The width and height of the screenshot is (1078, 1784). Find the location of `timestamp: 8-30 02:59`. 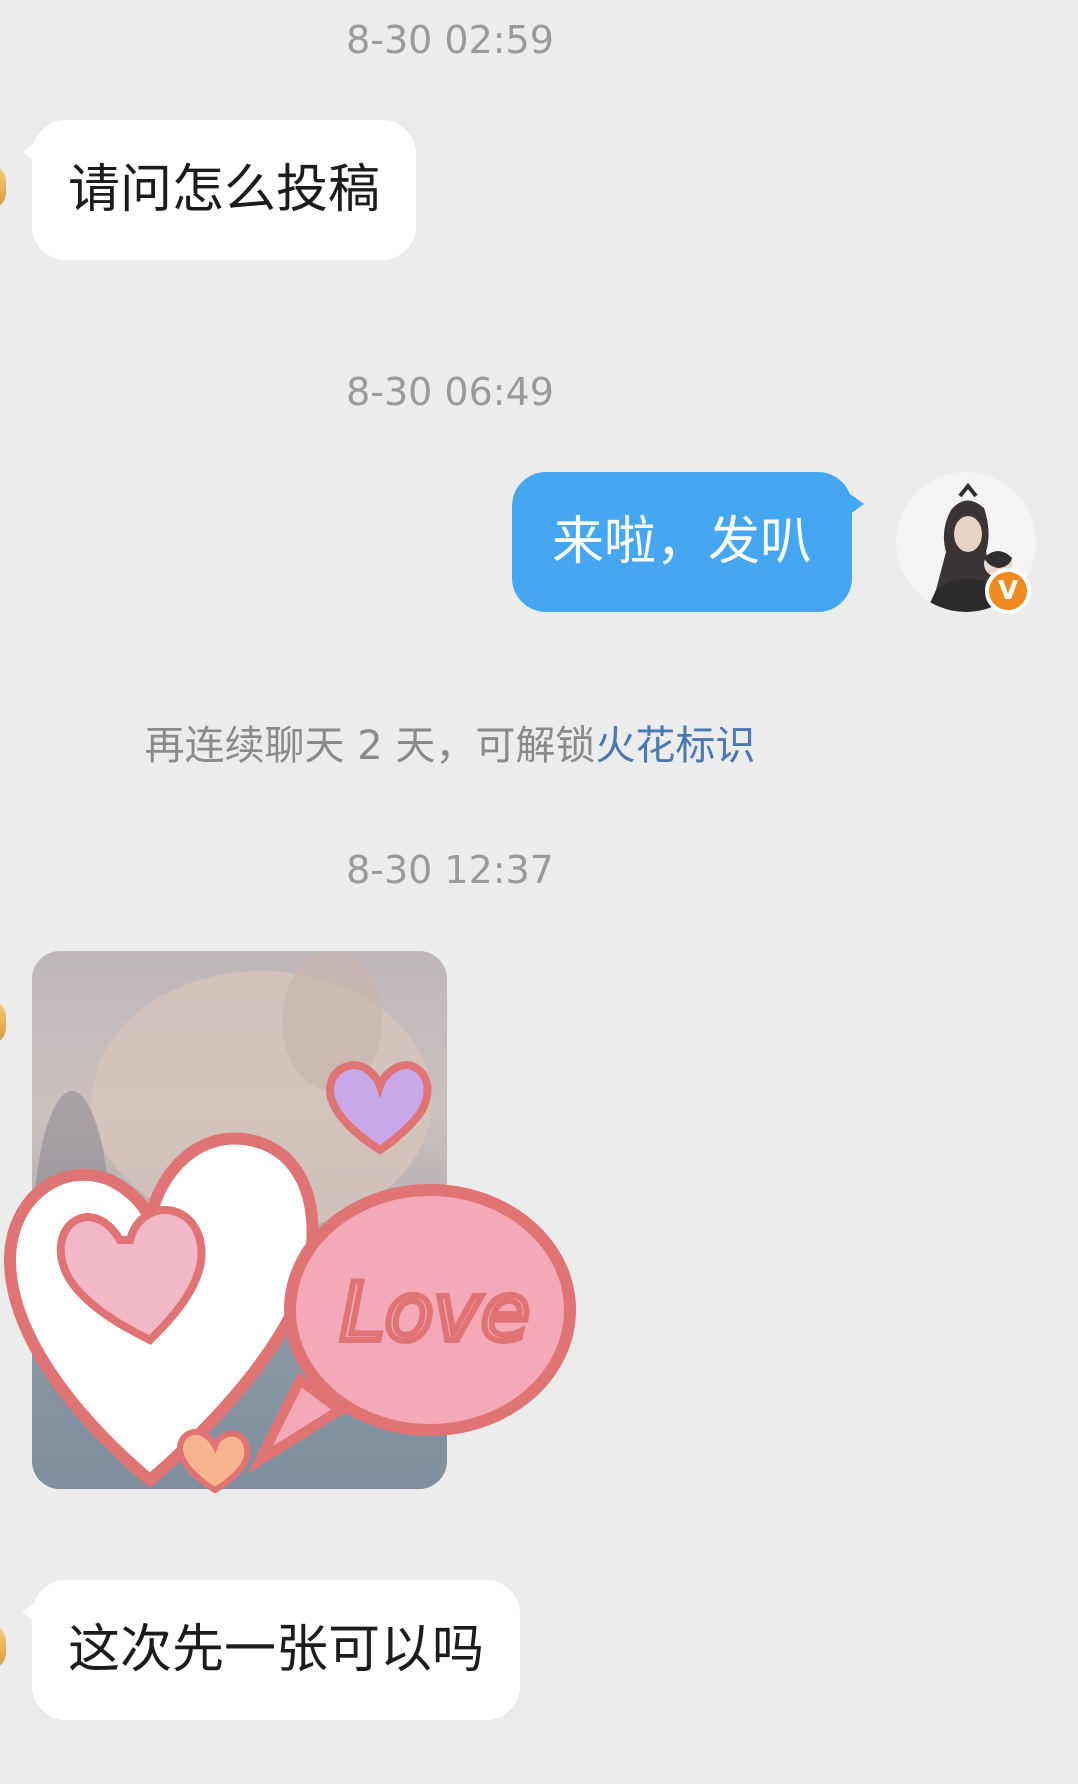

timestamp: 8-30 02:59 is located at coordinates (450, 40).